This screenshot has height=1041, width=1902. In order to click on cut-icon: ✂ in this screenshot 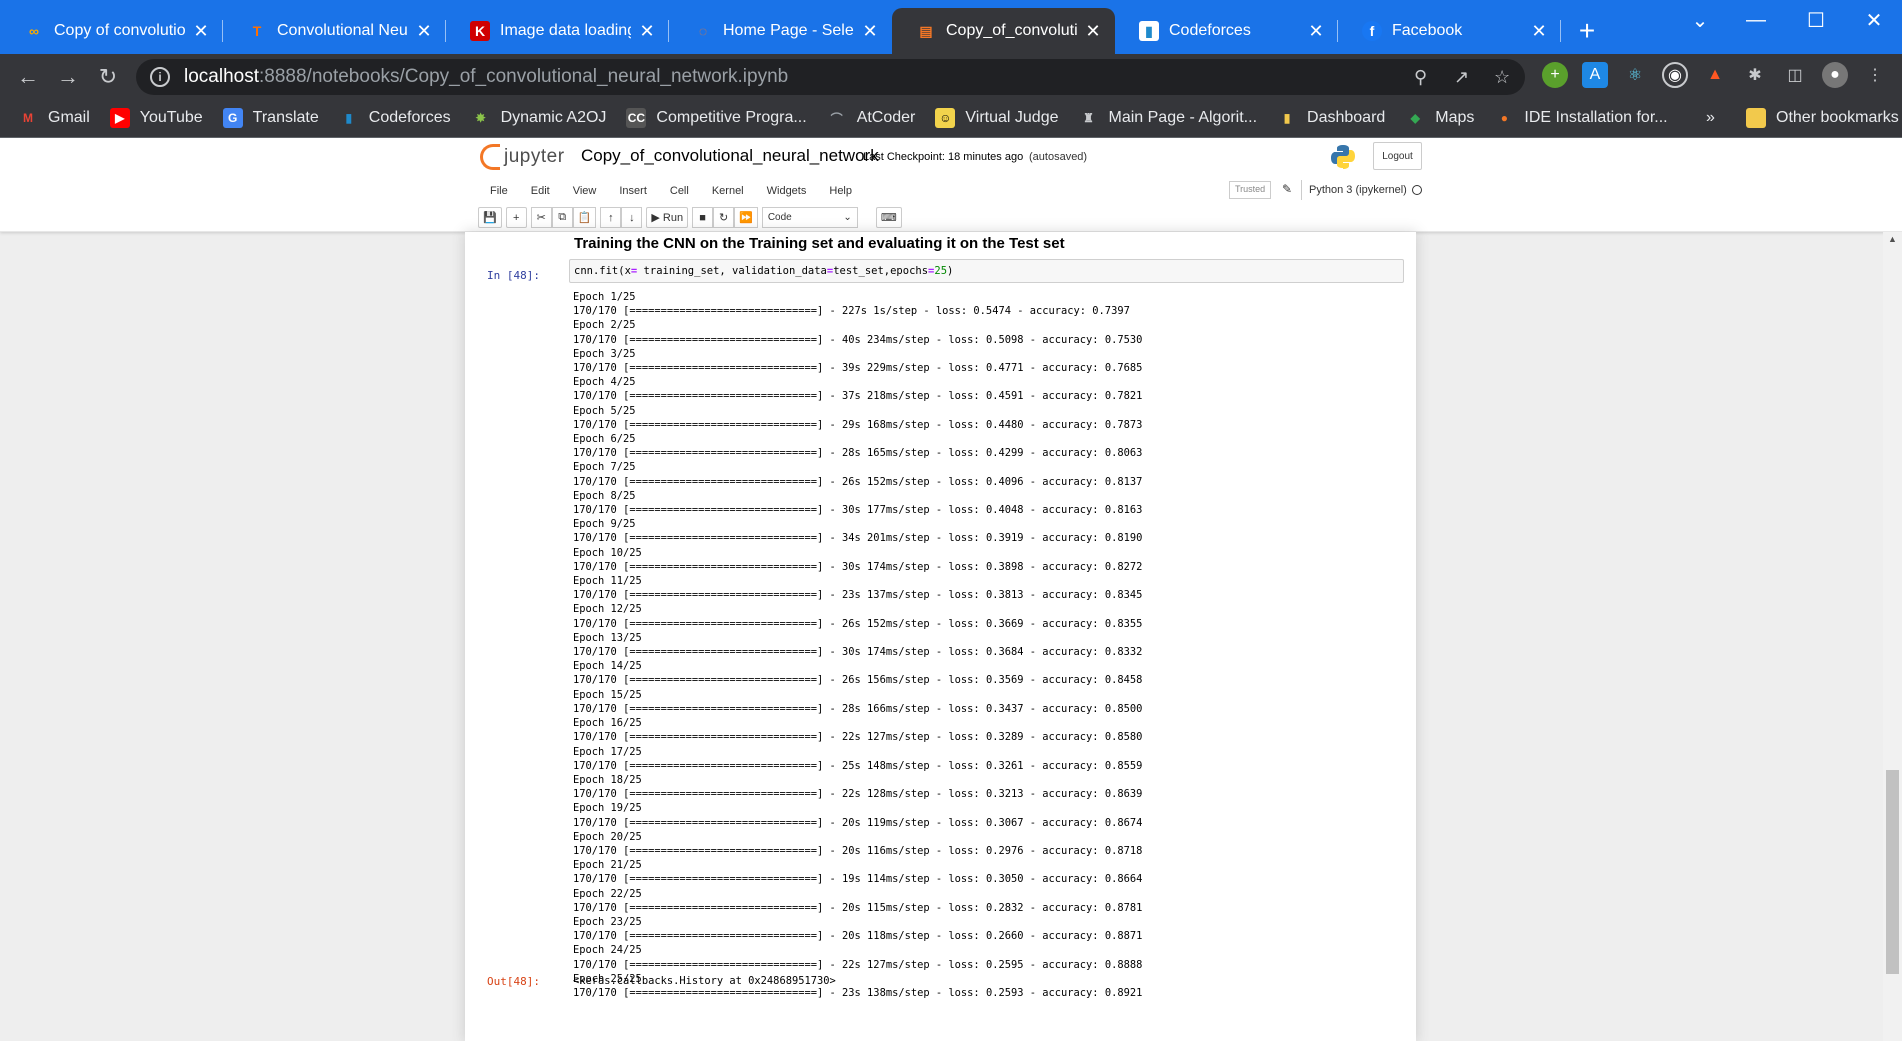, I will do `click(541, 217)`.